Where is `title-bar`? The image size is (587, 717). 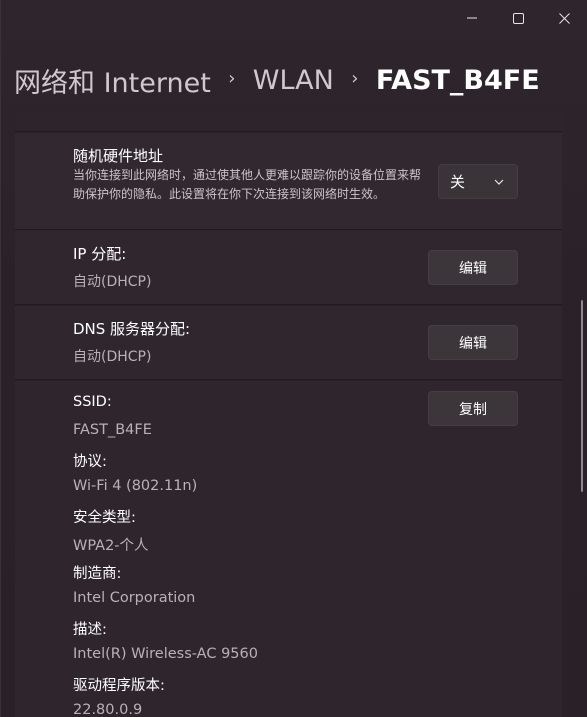 title-bar is located at coordinates (518, 18).